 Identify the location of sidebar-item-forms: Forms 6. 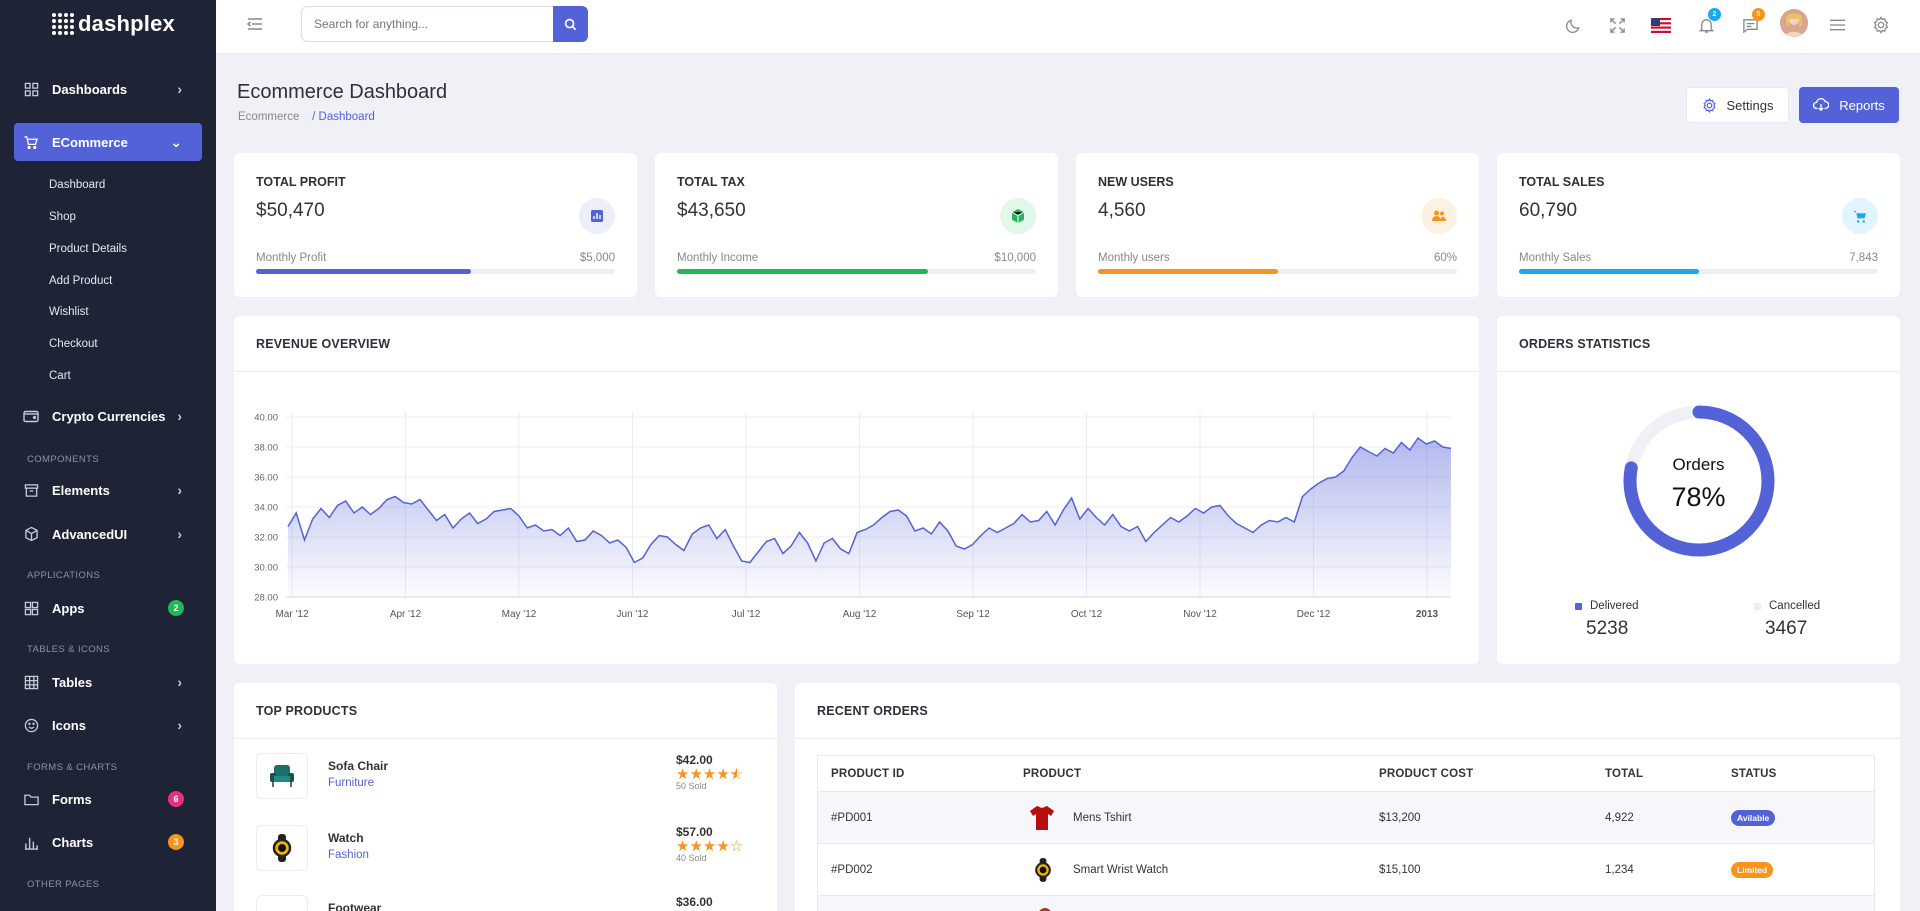
(108, 799).